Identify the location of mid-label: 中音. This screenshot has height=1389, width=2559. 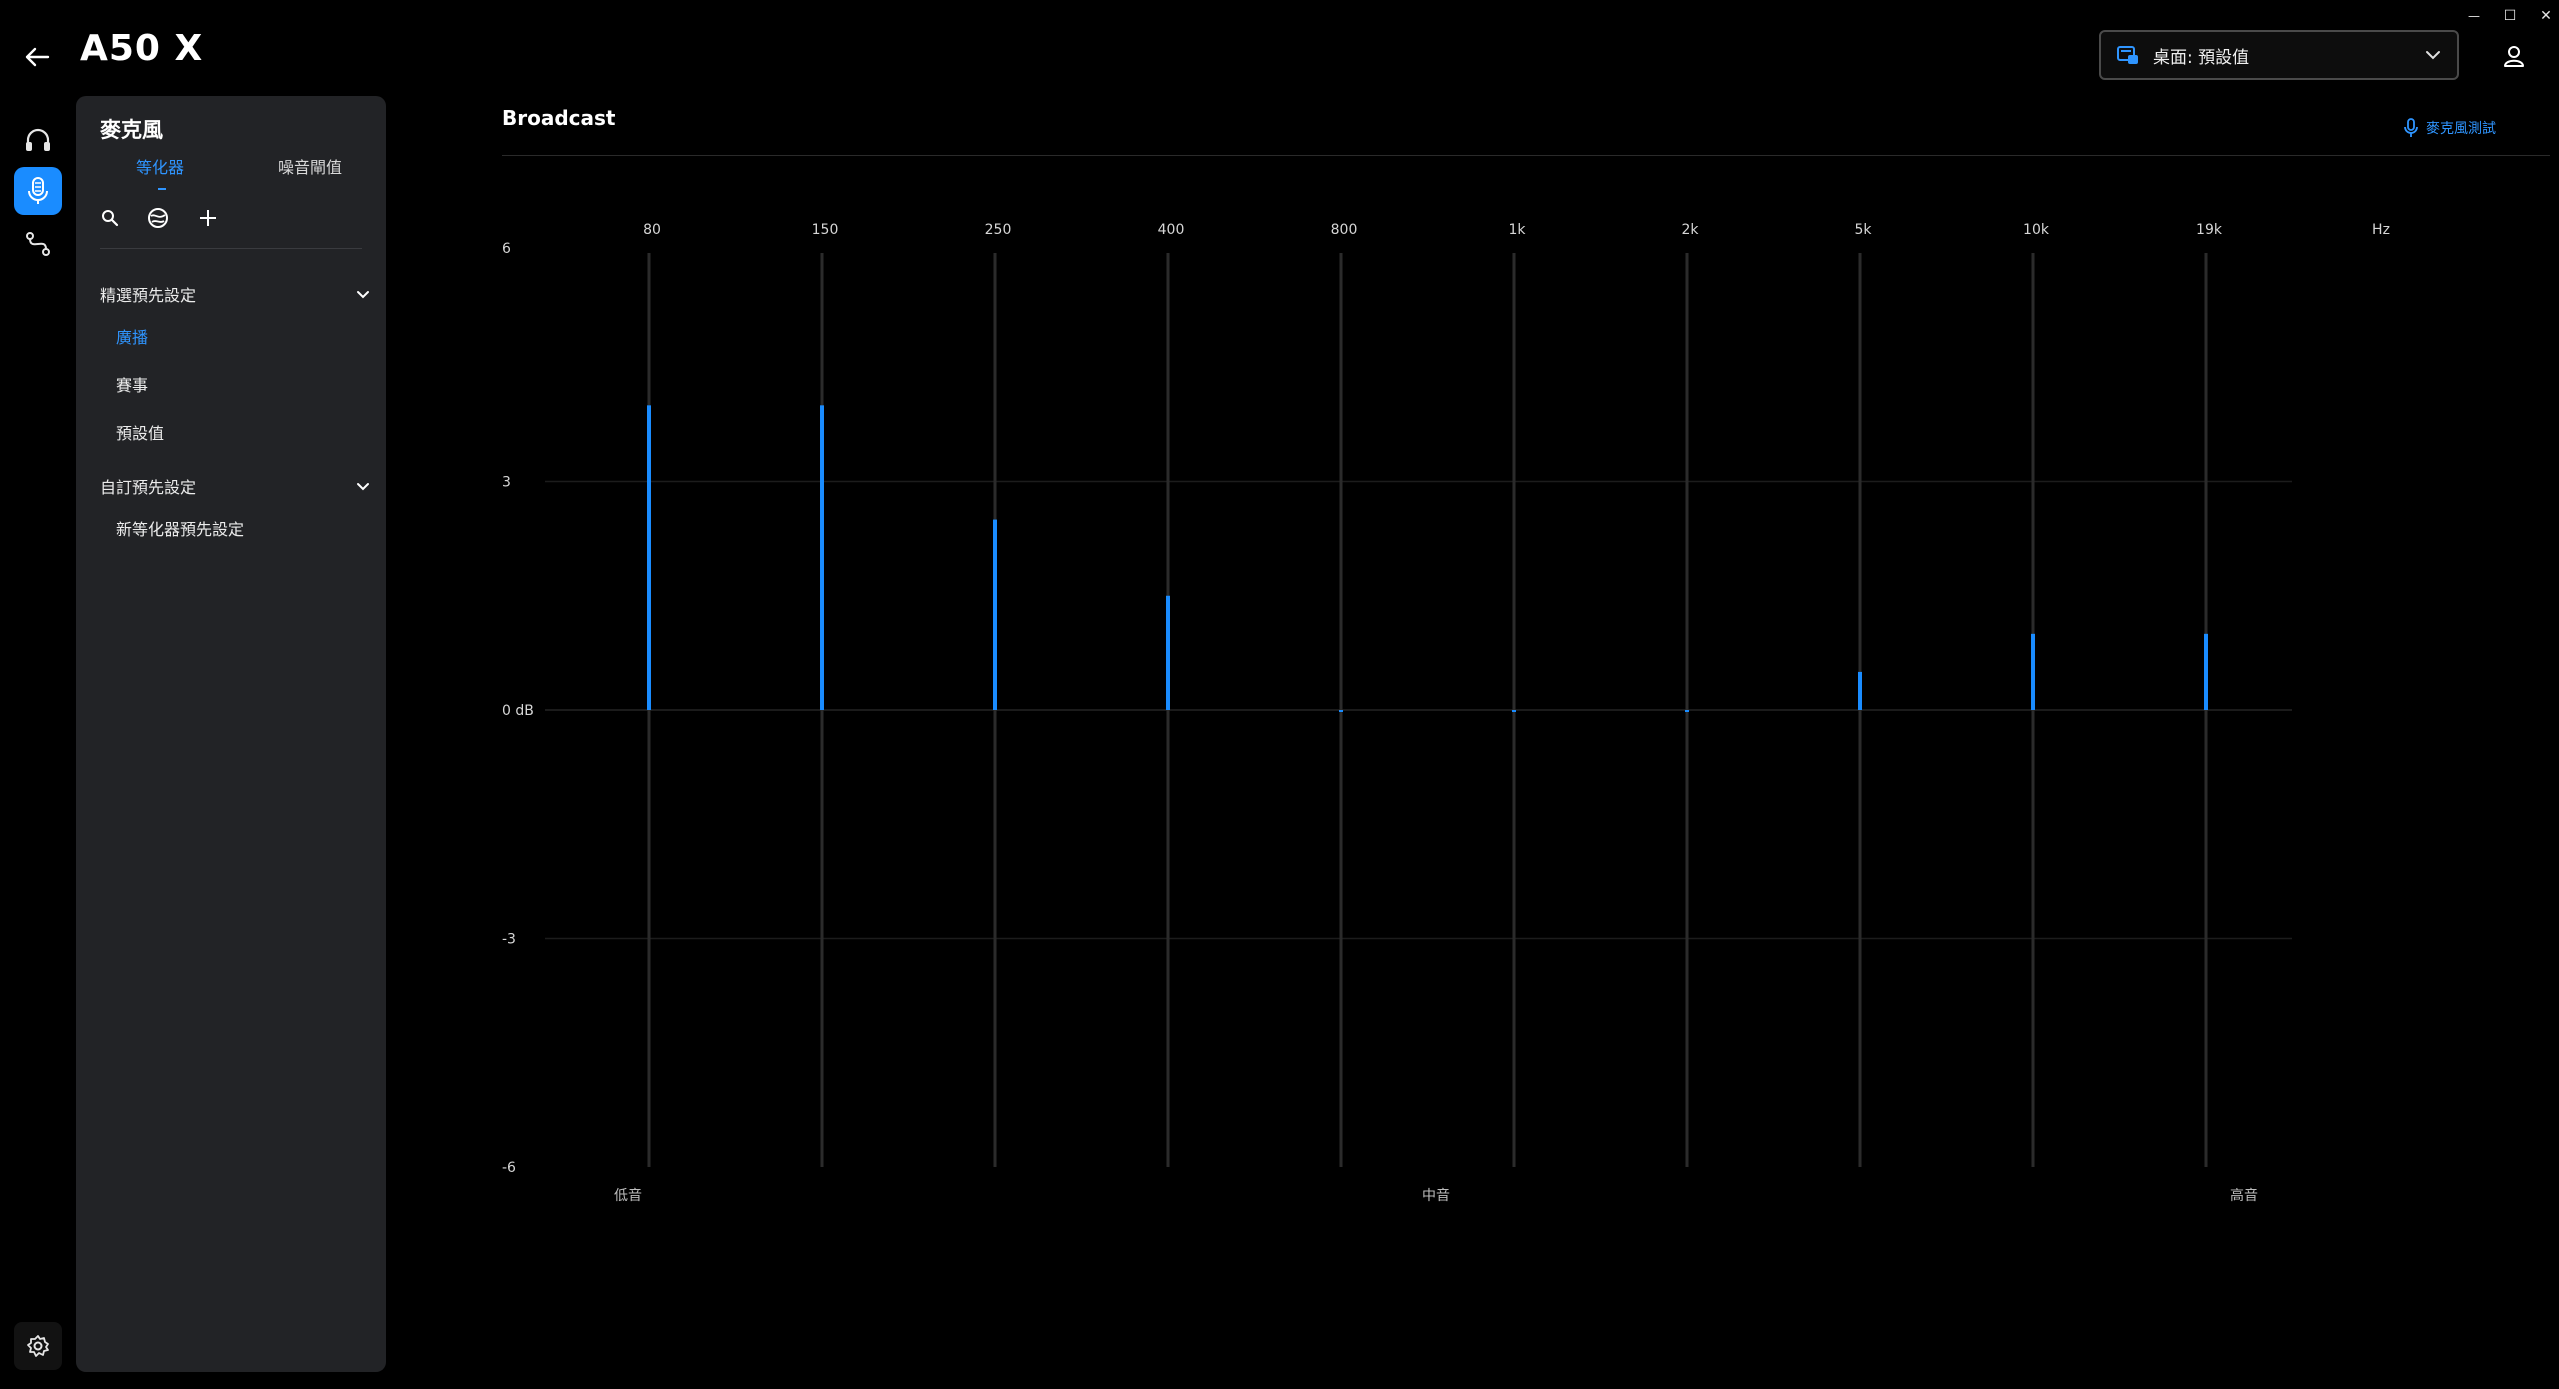
(1436, 1195).